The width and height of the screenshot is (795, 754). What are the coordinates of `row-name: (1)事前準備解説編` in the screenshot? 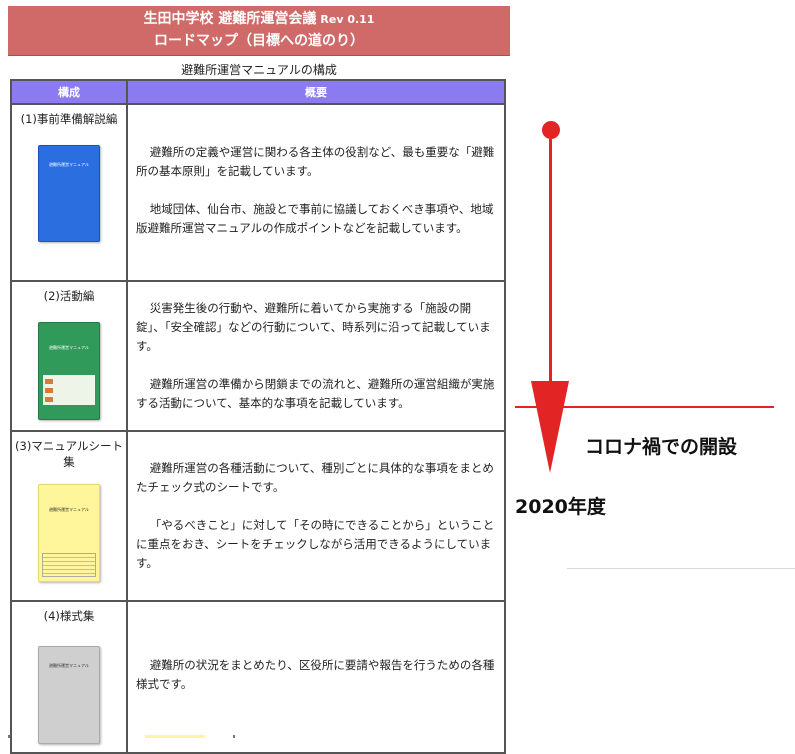 It's located at (69, 119).